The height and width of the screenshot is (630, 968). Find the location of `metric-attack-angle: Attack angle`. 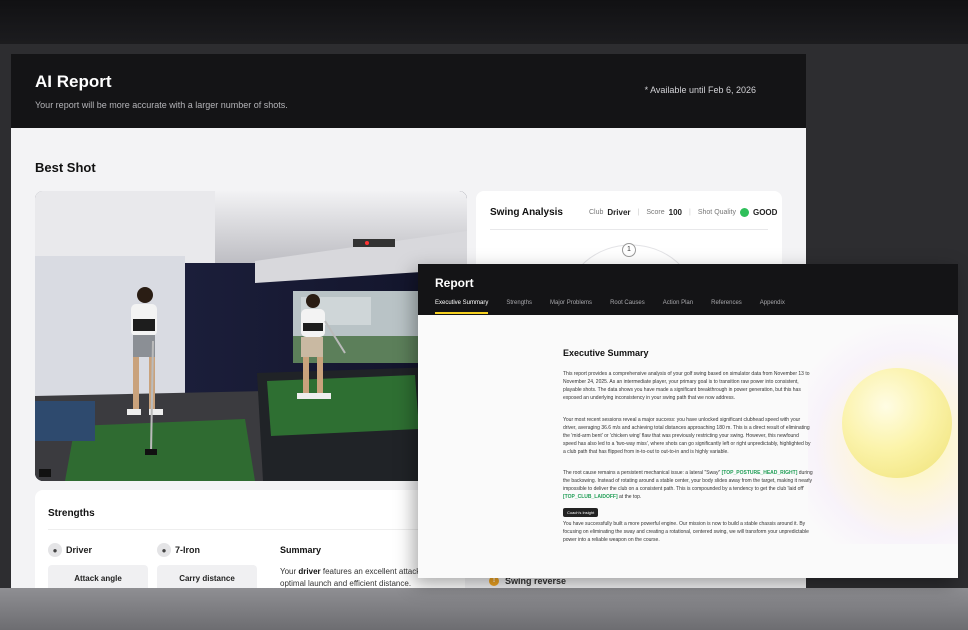

metric-attack-angle: Attack angle is located at coordinates (98, 576).